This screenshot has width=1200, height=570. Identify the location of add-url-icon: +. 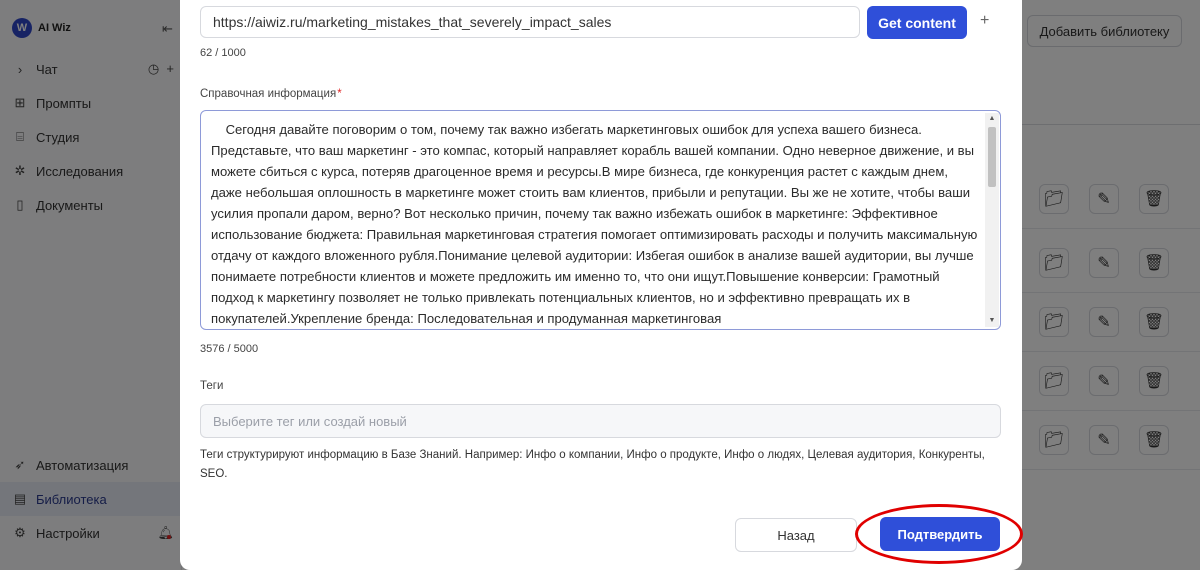
(984, 21).